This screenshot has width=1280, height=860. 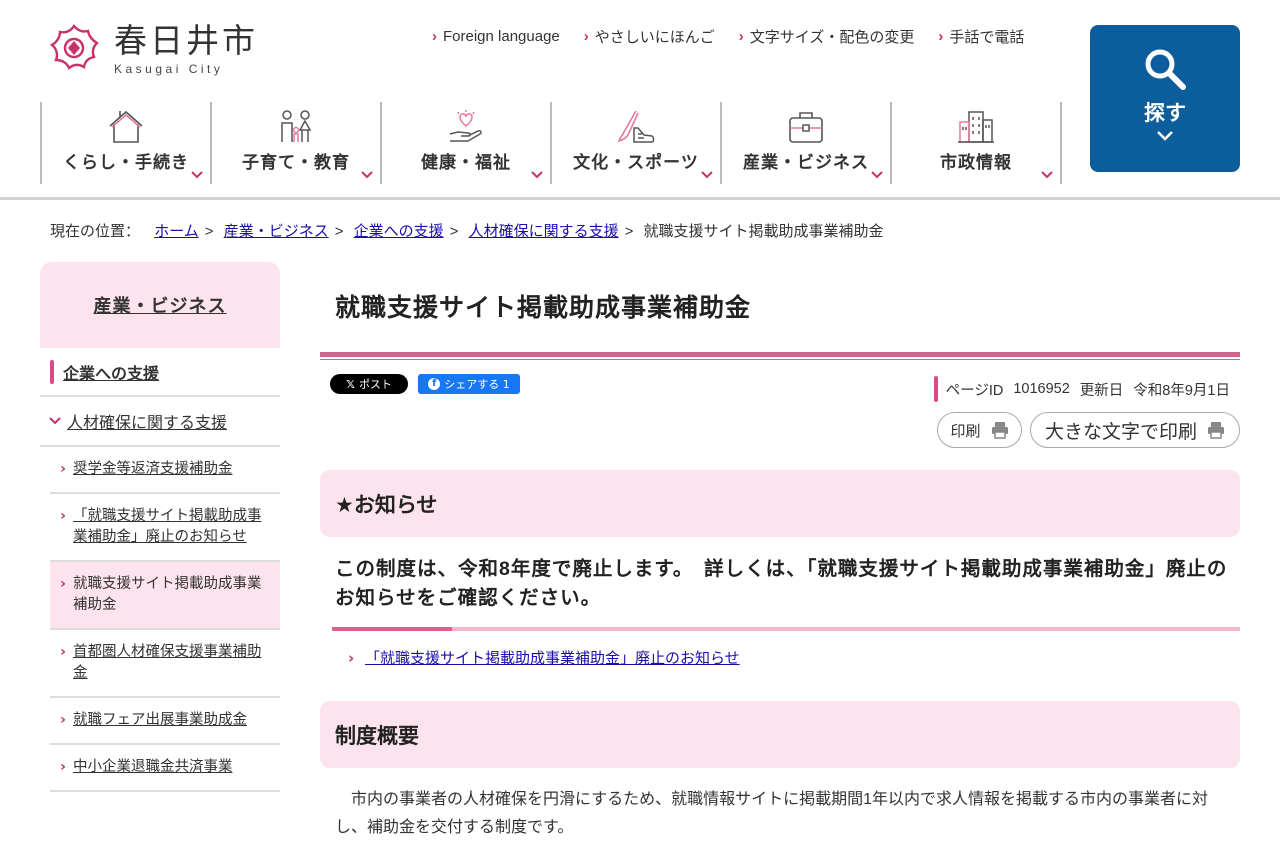 I want to click on search-label: 探す, so click(x=1165, y=113).